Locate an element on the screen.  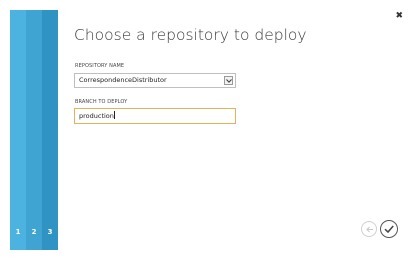
branch-to-deploy-value: production is located at coordinates (97, 115).